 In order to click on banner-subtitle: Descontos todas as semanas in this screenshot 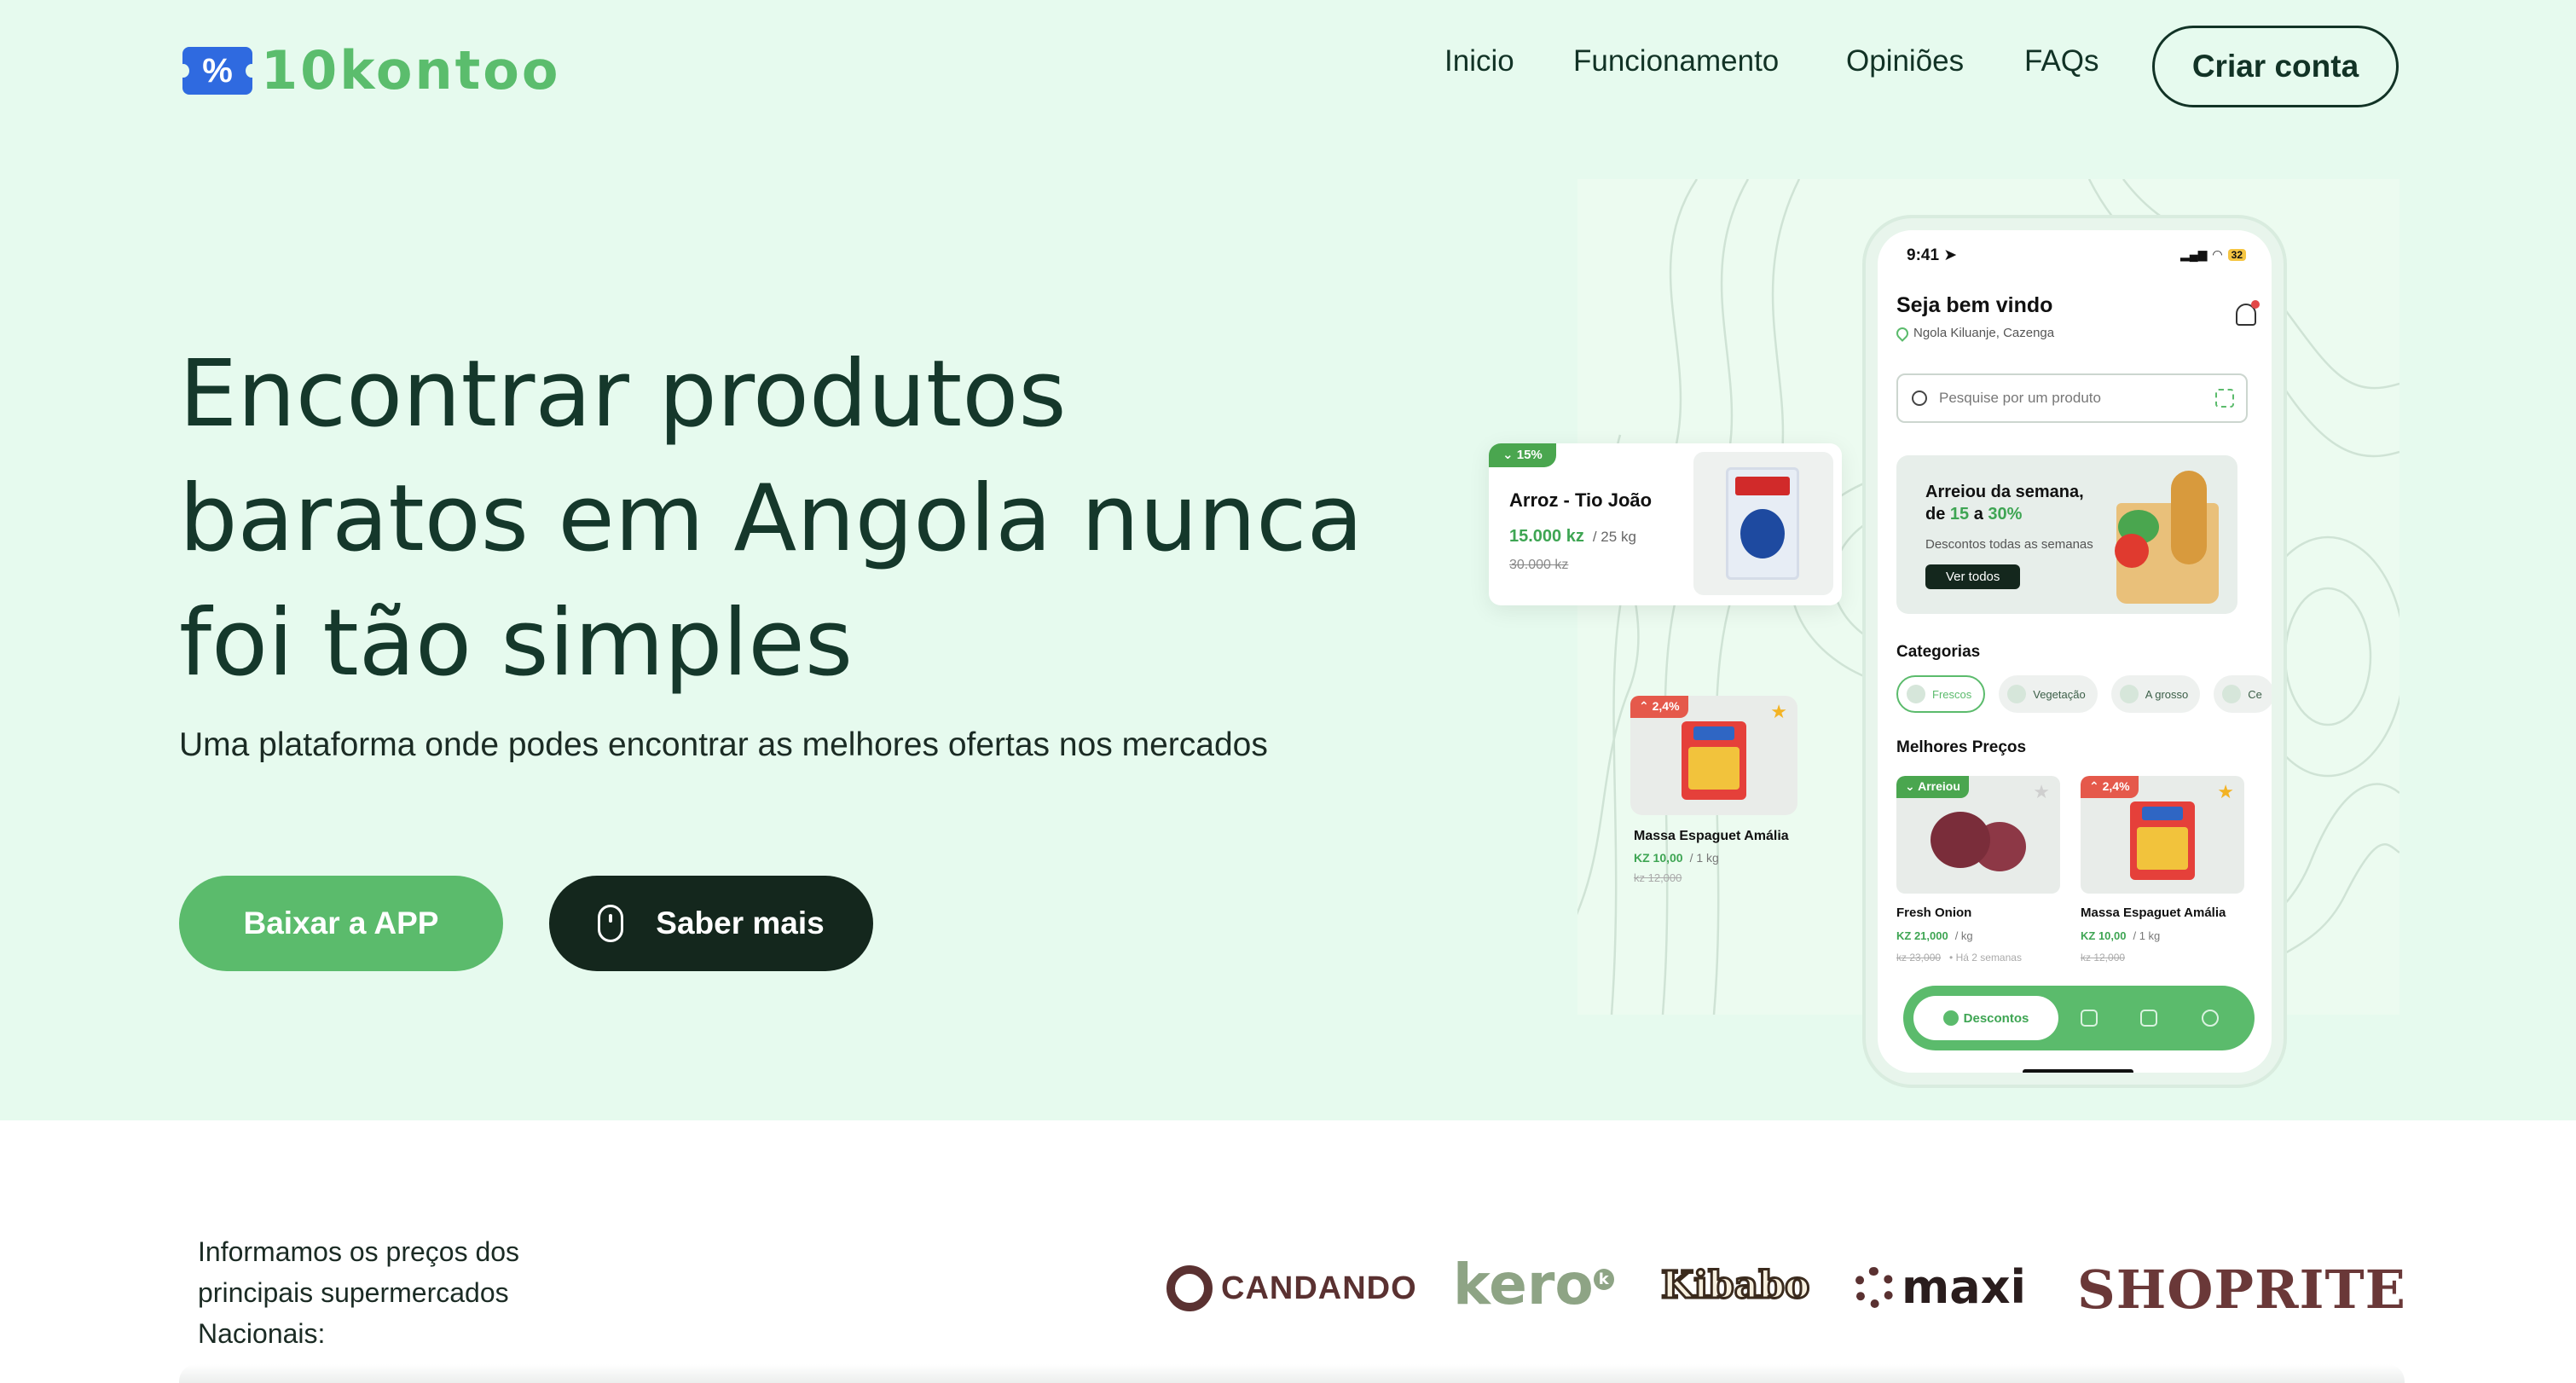, I will do `click(2009, 544)`.